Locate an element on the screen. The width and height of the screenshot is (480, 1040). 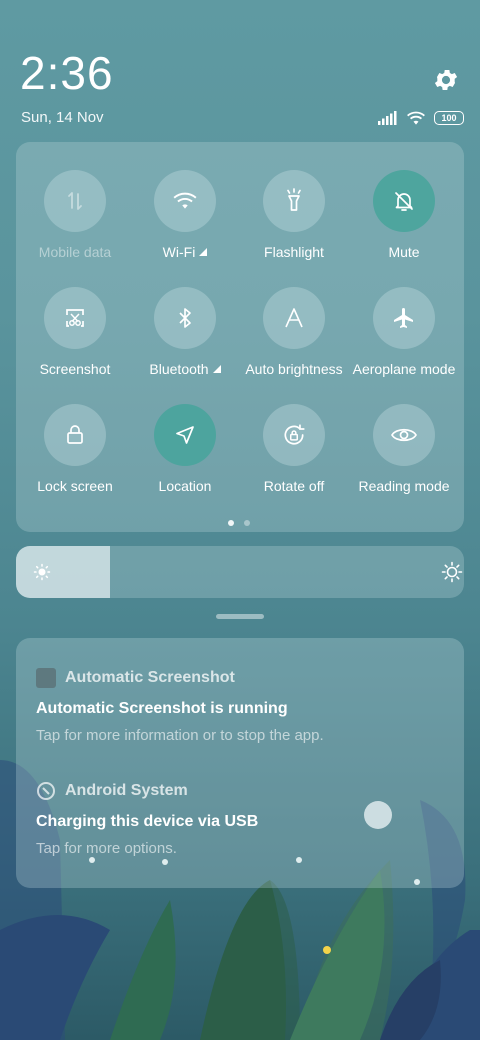
notification-app-header: Android System is located at coordinates (112, 791).